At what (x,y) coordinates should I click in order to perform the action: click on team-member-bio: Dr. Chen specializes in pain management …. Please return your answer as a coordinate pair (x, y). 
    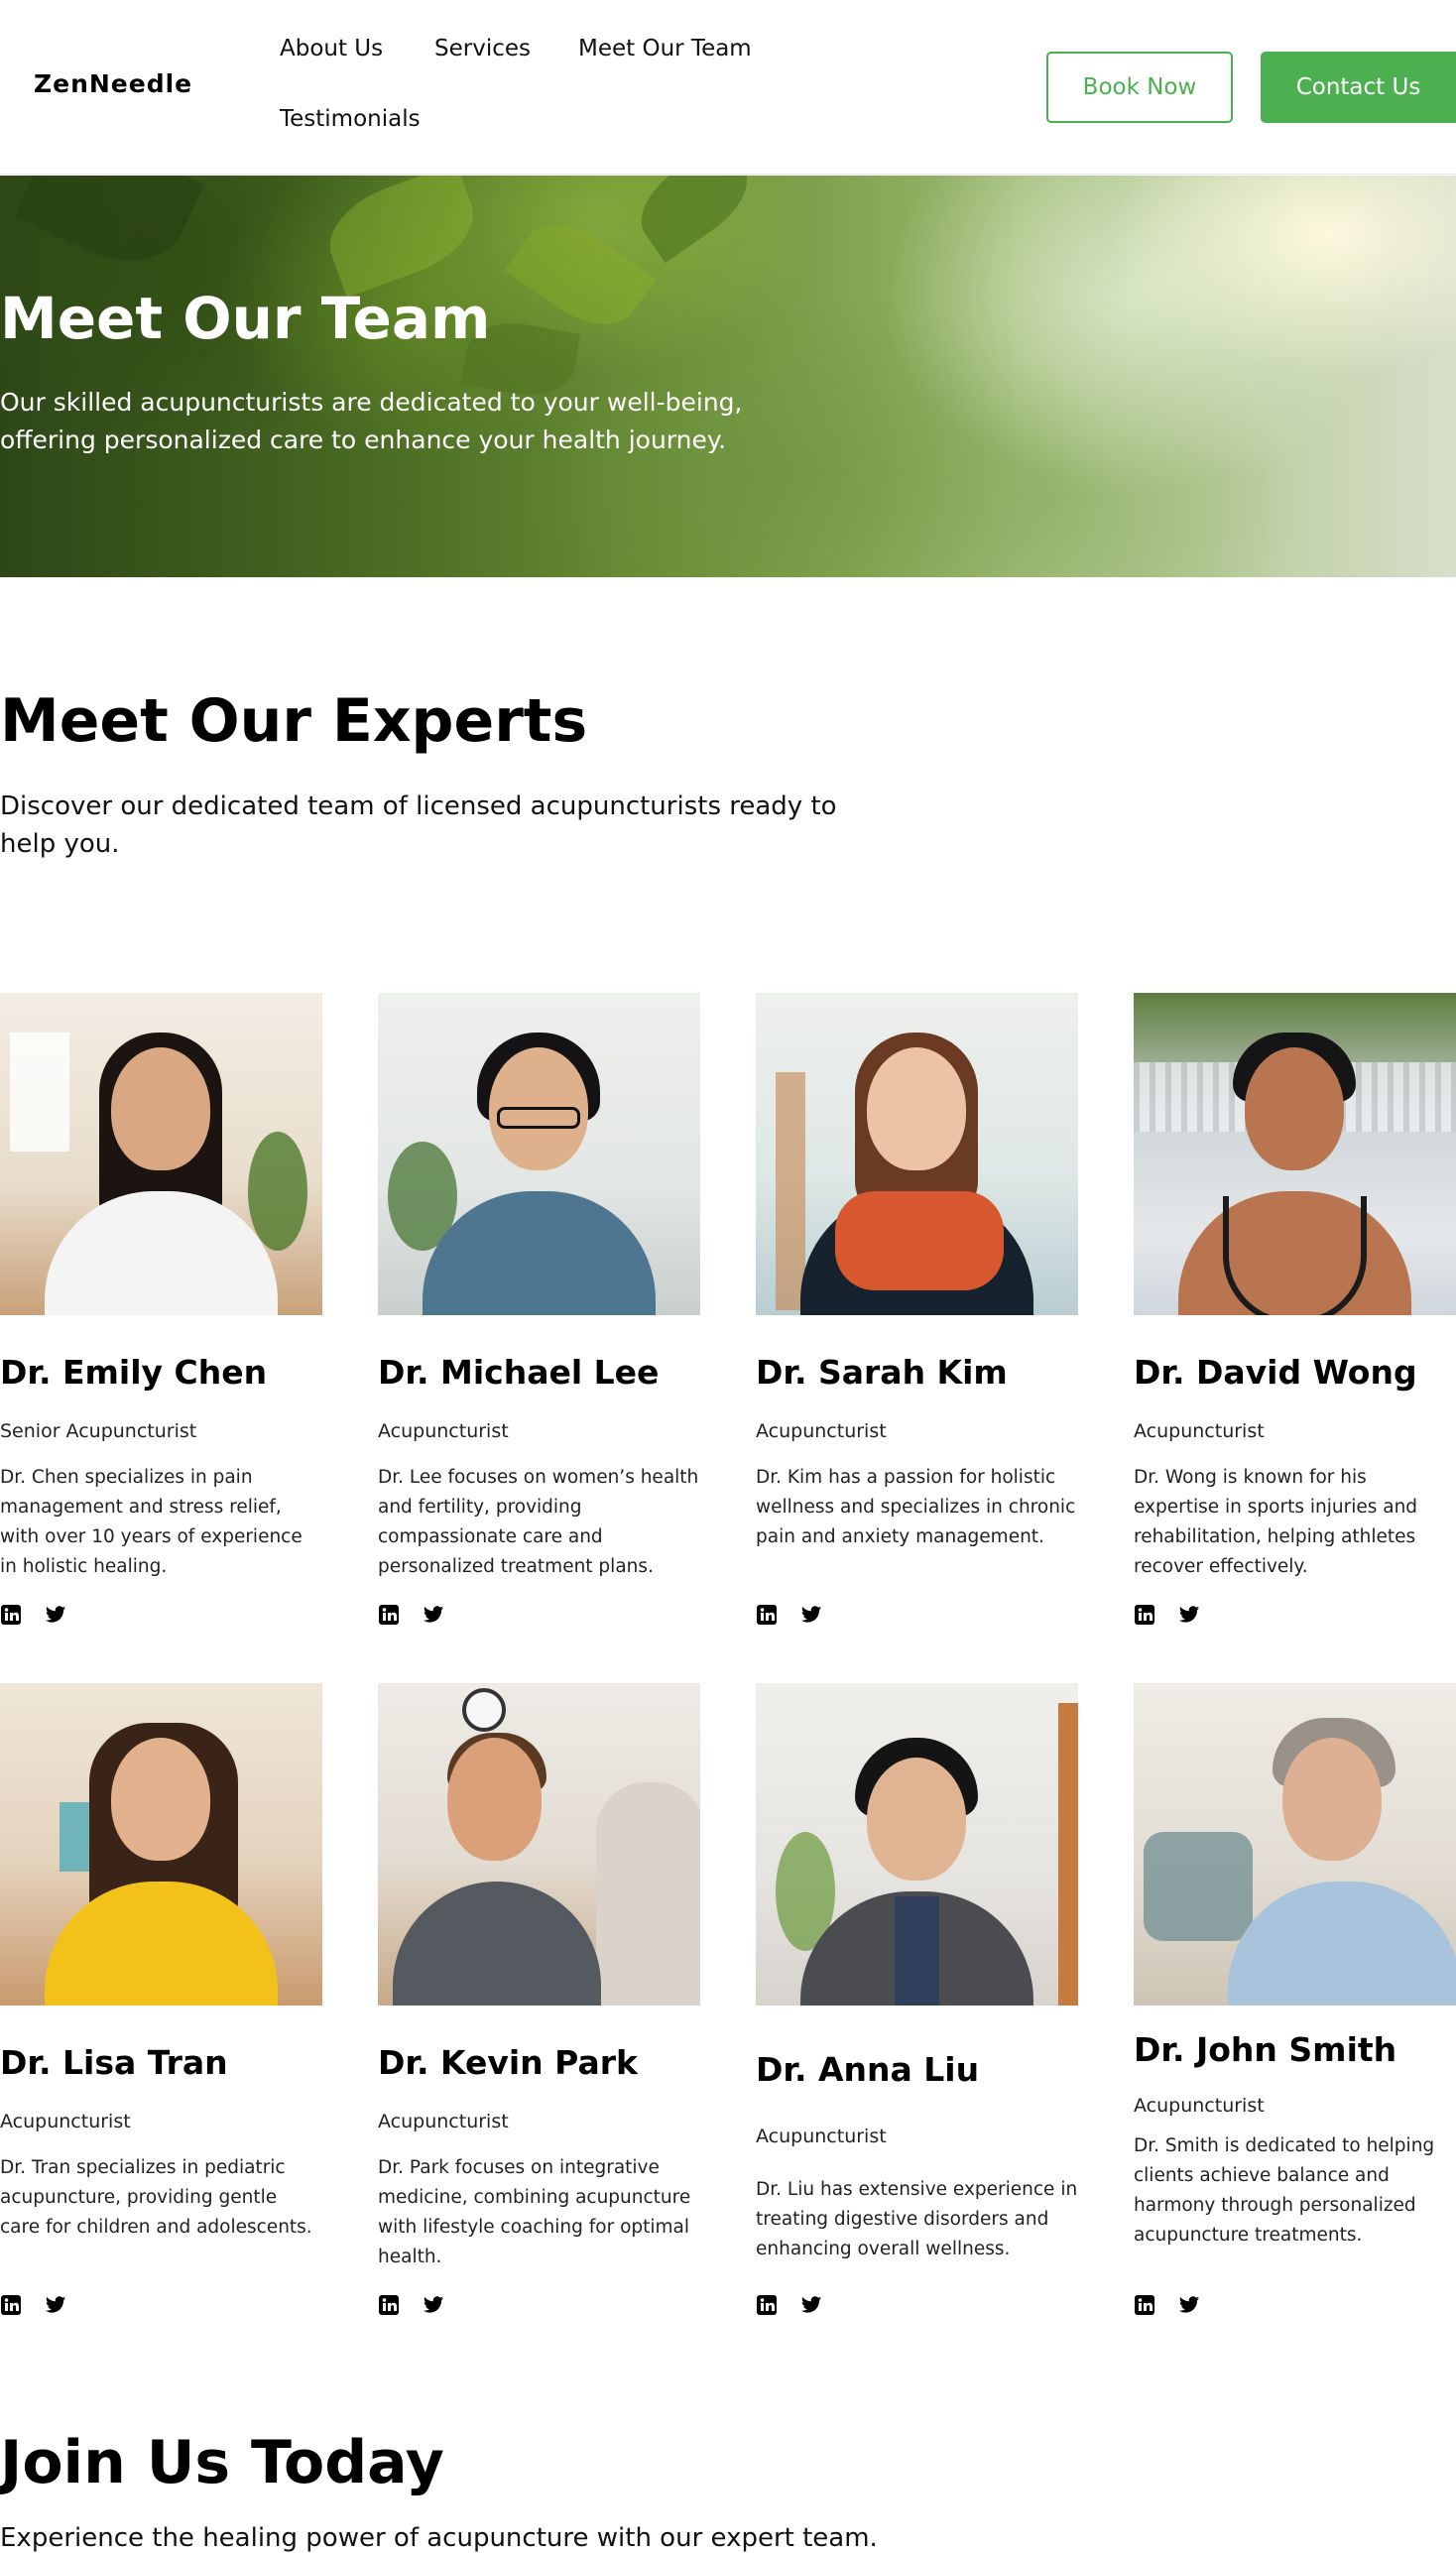
    Looking at the image, I should click on (151, 1522).